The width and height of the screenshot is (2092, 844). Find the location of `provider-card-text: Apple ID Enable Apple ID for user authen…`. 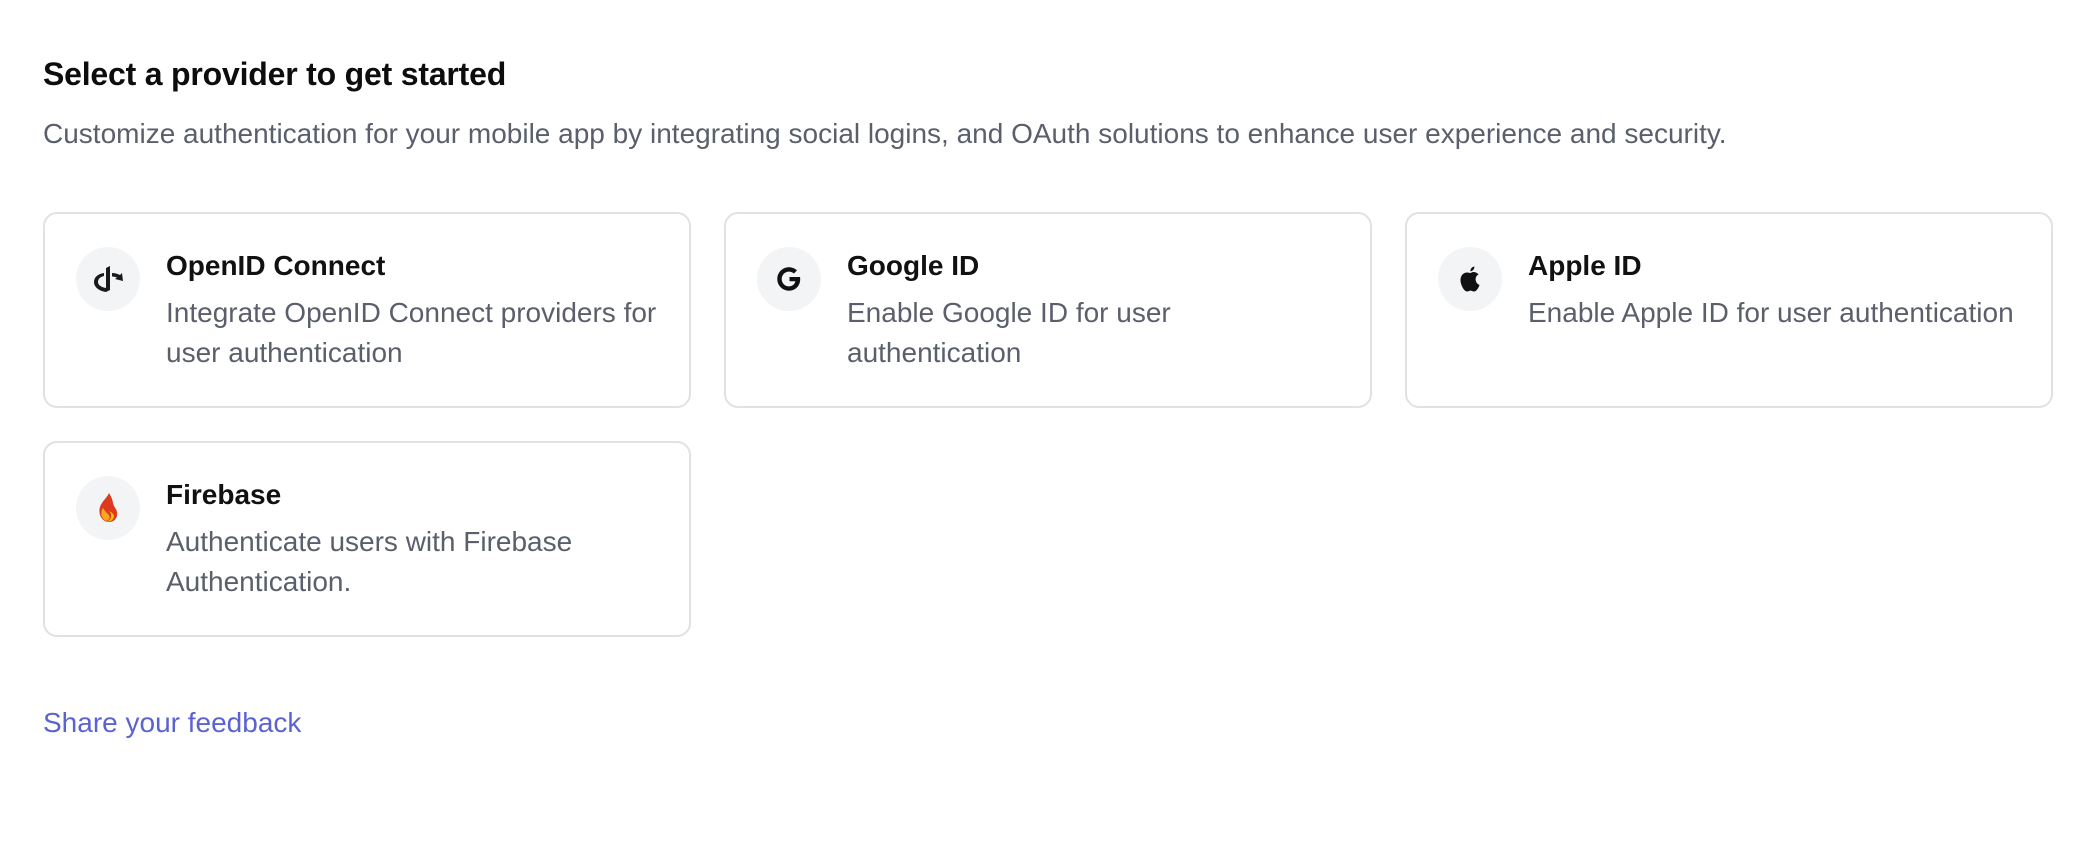

provider-card-text: Apple ID Enable Apple ID for user authen… is located at coordinates (1771, 289).